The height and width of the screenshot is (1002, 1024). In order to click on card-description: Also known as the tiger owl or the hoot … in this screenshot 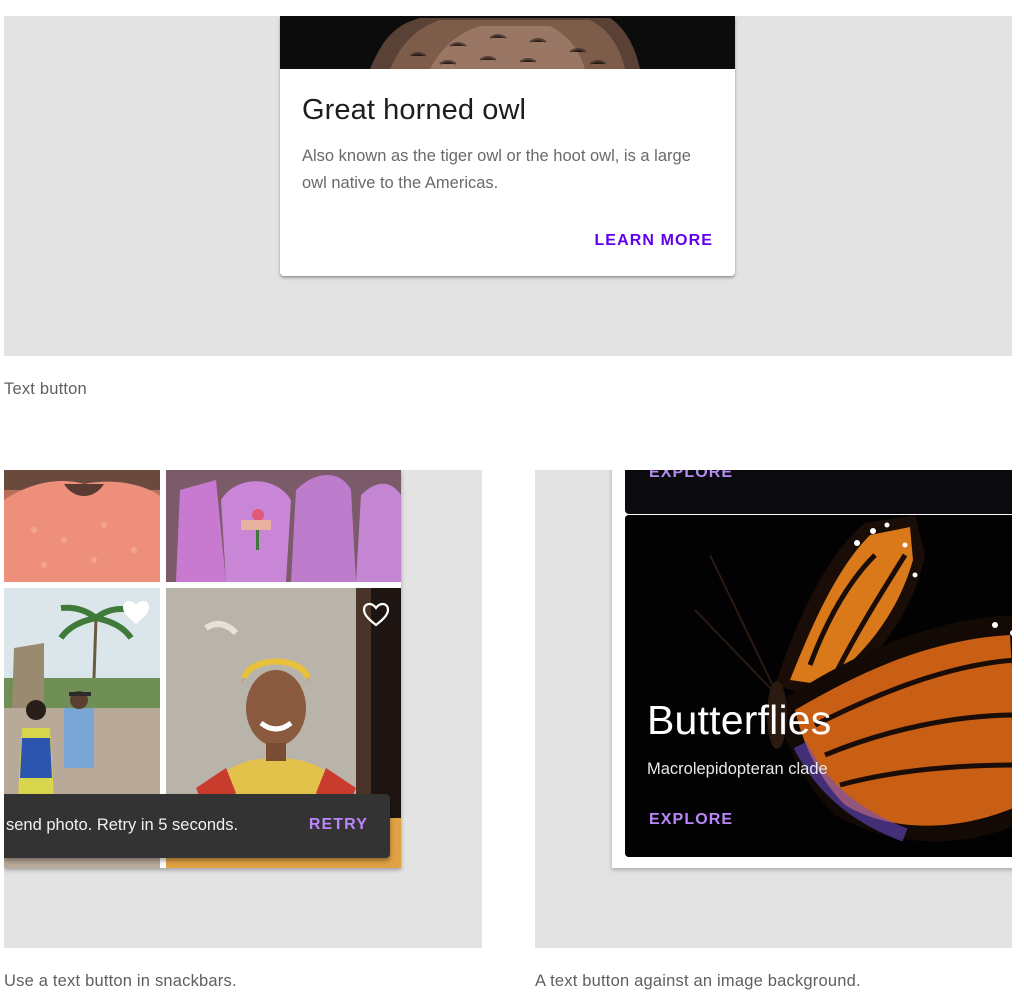, I will do `click(496, 169)`.